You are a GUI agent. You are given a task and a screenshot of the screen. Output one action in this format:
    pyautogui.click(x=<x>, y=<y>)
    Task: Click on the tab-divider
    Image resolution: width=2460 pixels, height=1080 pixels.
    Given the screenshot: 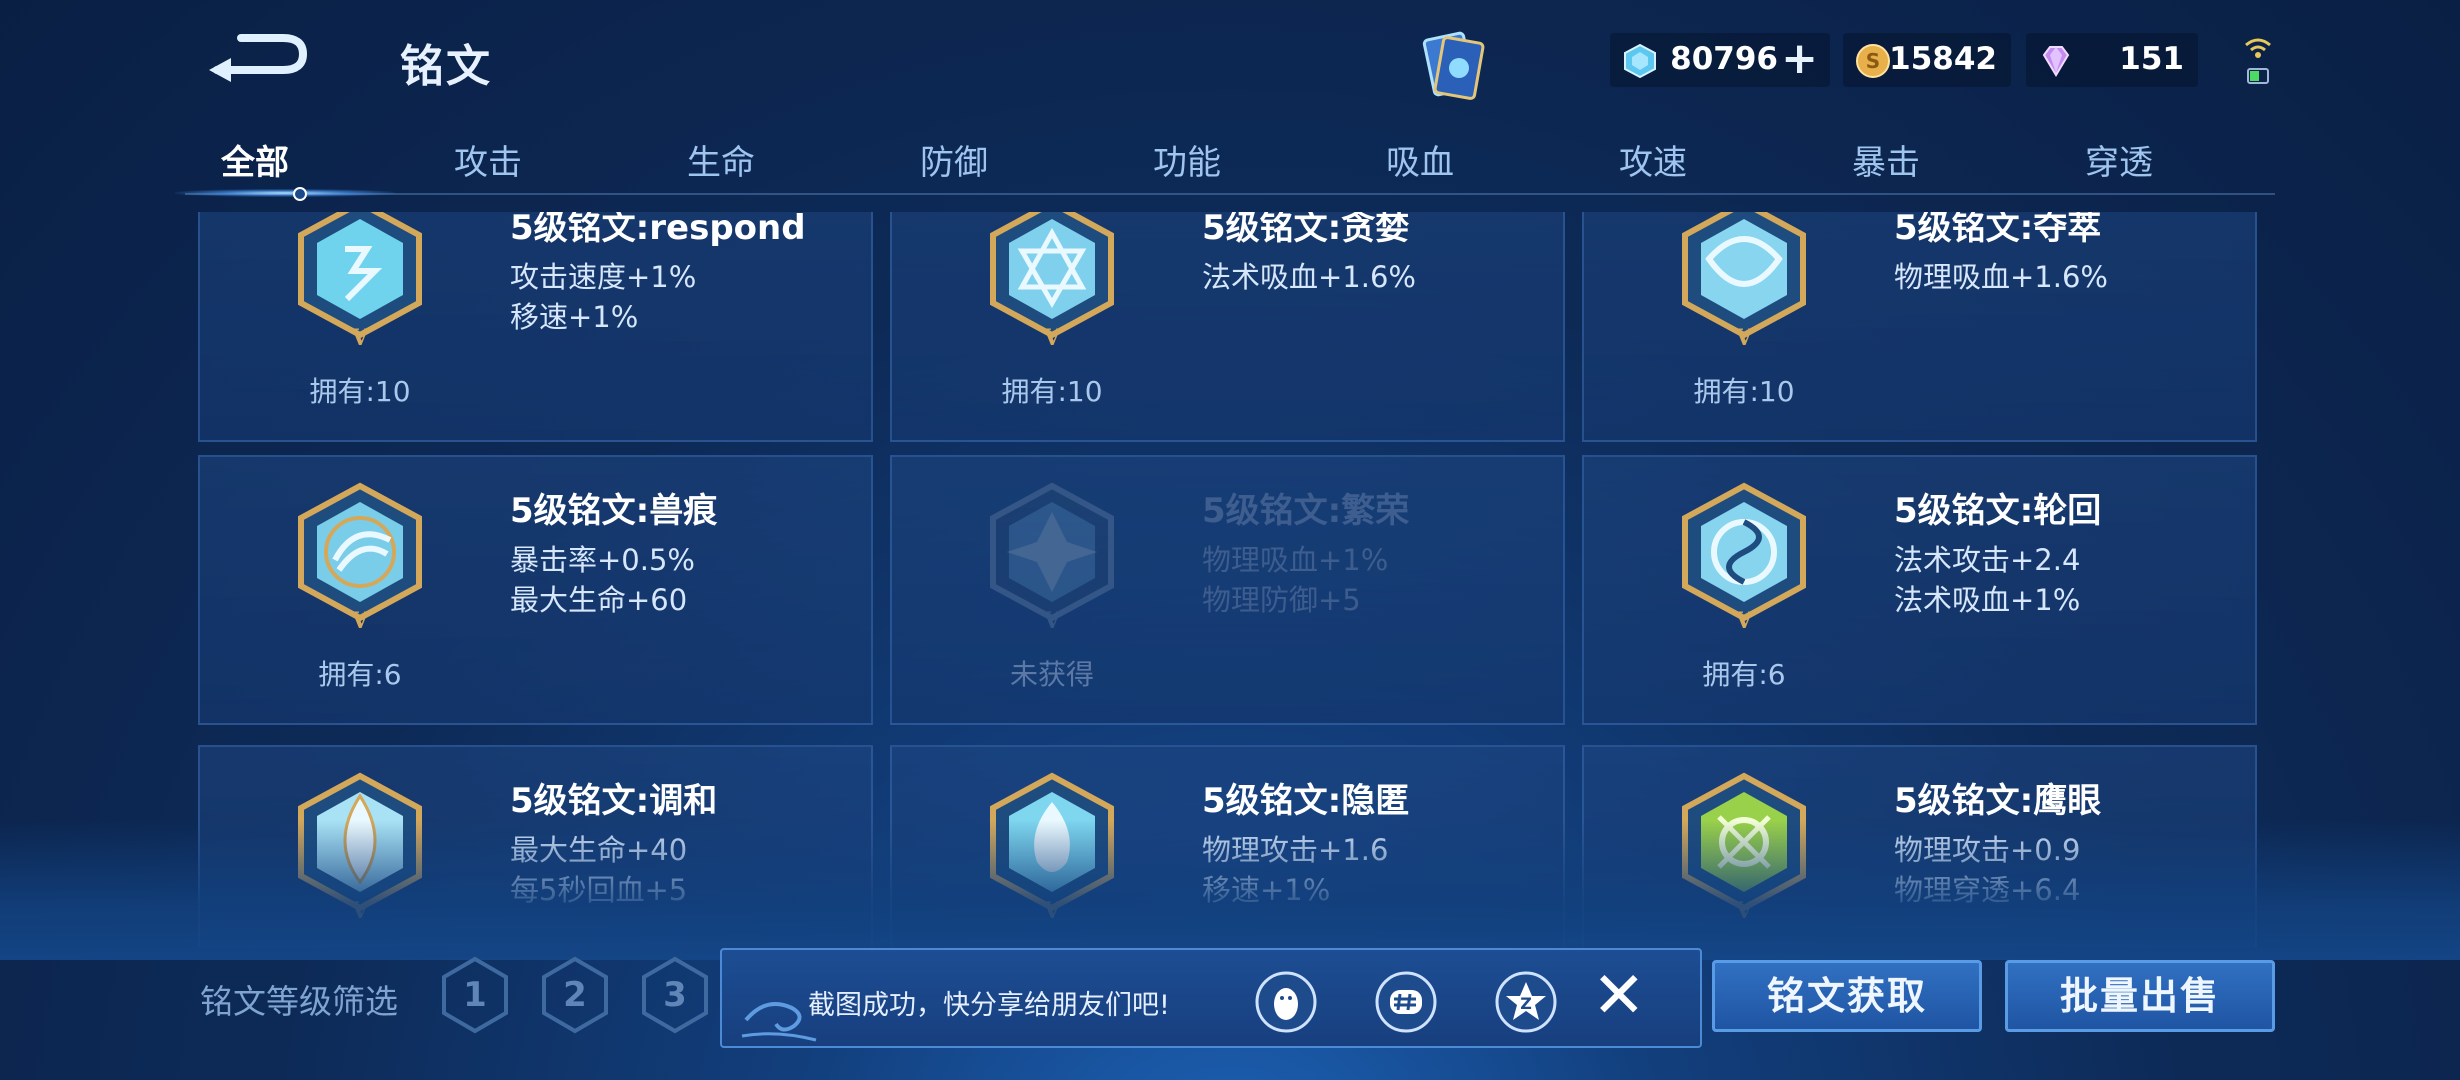 What is the action you would take?
    pyautogui.click(x=1230, y=194)
    